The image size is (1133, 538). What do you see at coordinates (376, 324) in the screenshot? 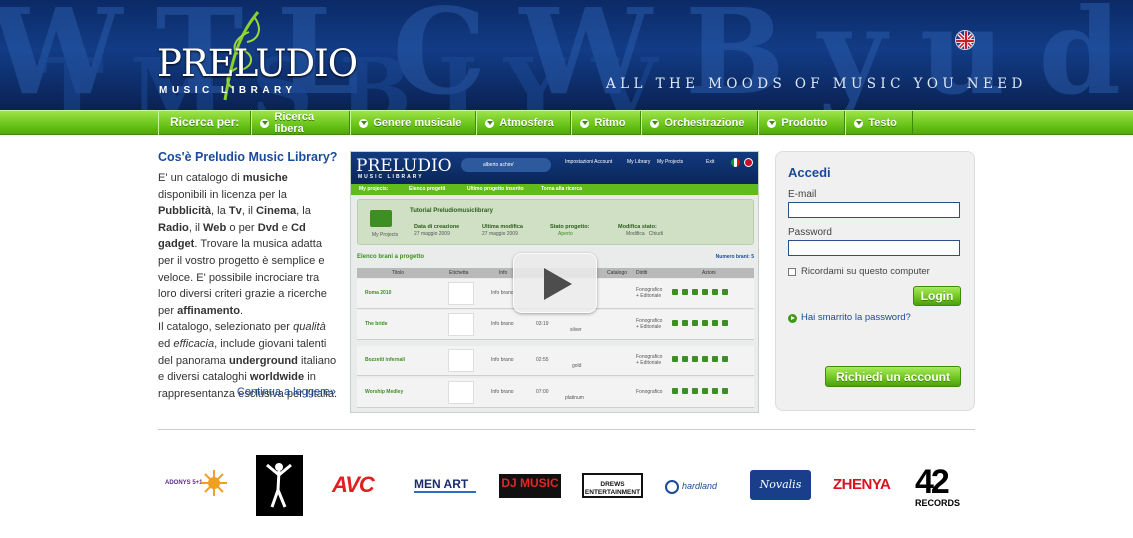
I see `video-row-title: The bride` at bounding box center [376, 324].